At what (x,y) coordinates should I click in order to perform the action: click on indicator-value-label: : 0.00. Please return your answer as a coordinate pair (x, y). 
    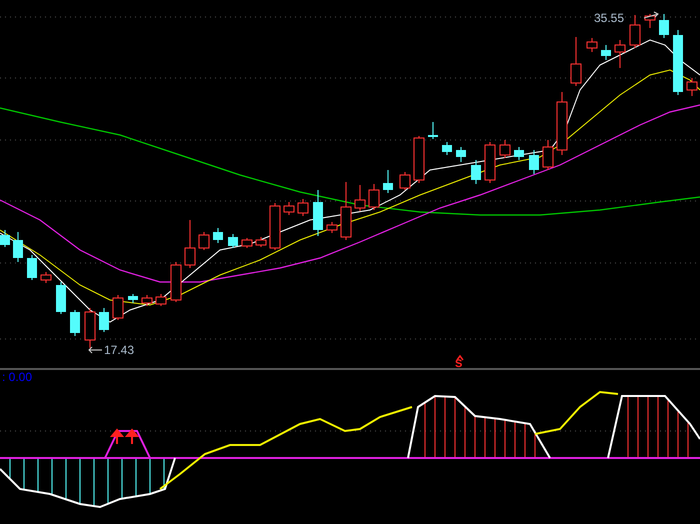
    Looking at the image, I should click on (17, 377).